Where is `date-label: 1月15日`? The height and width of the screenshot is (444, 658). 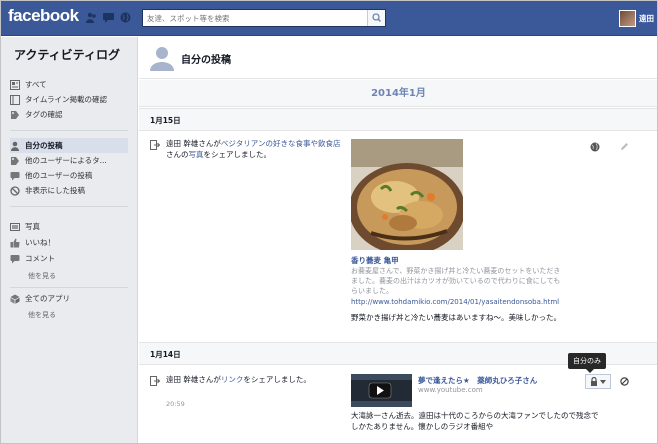 date-label: 1月15日 is located at coordinates (165, 120).